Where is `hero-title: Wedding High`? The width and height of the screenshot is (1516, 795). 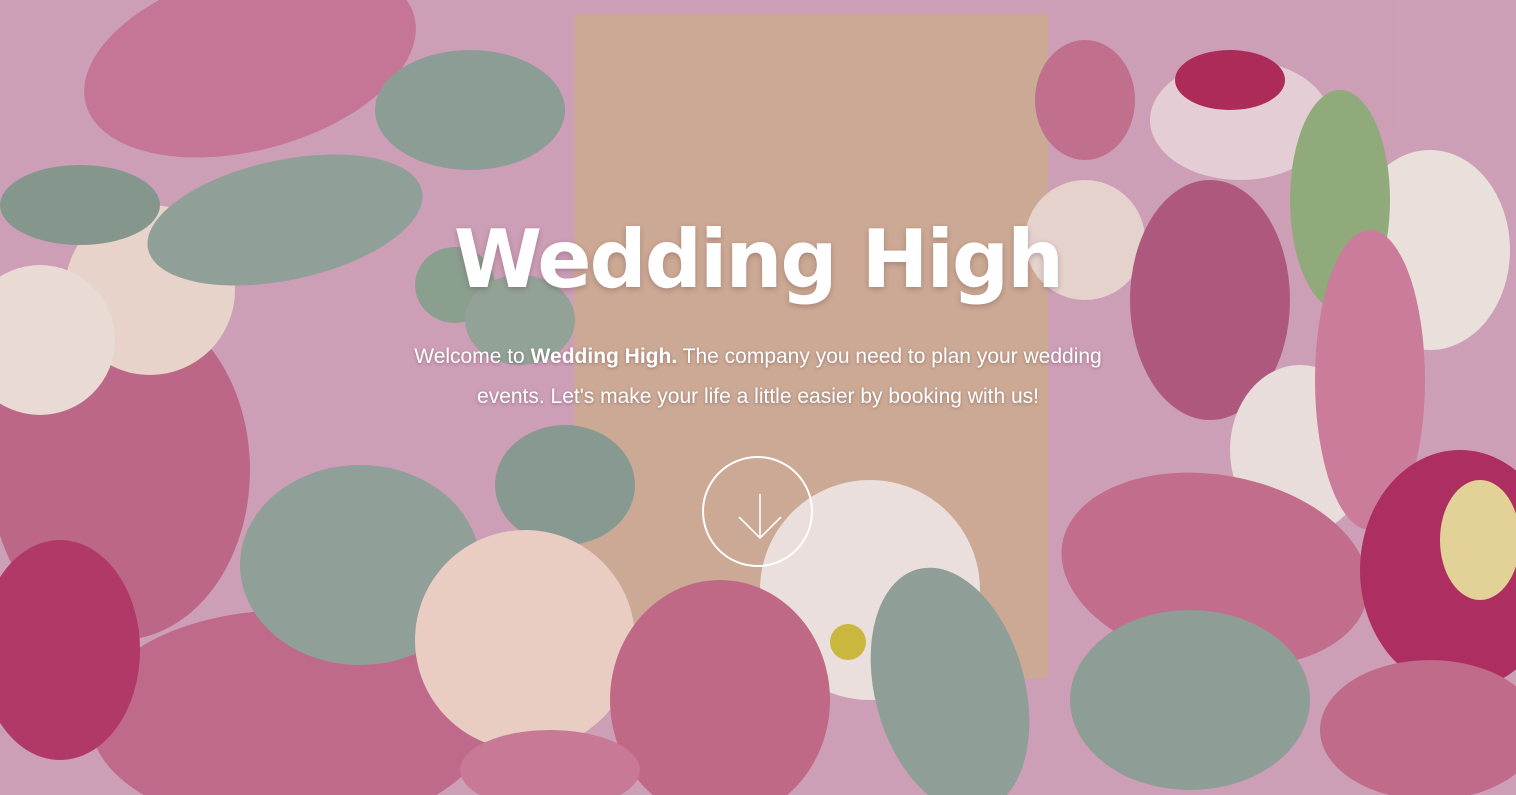 hero-title: Wedding High is located at coordinates (758, 259).